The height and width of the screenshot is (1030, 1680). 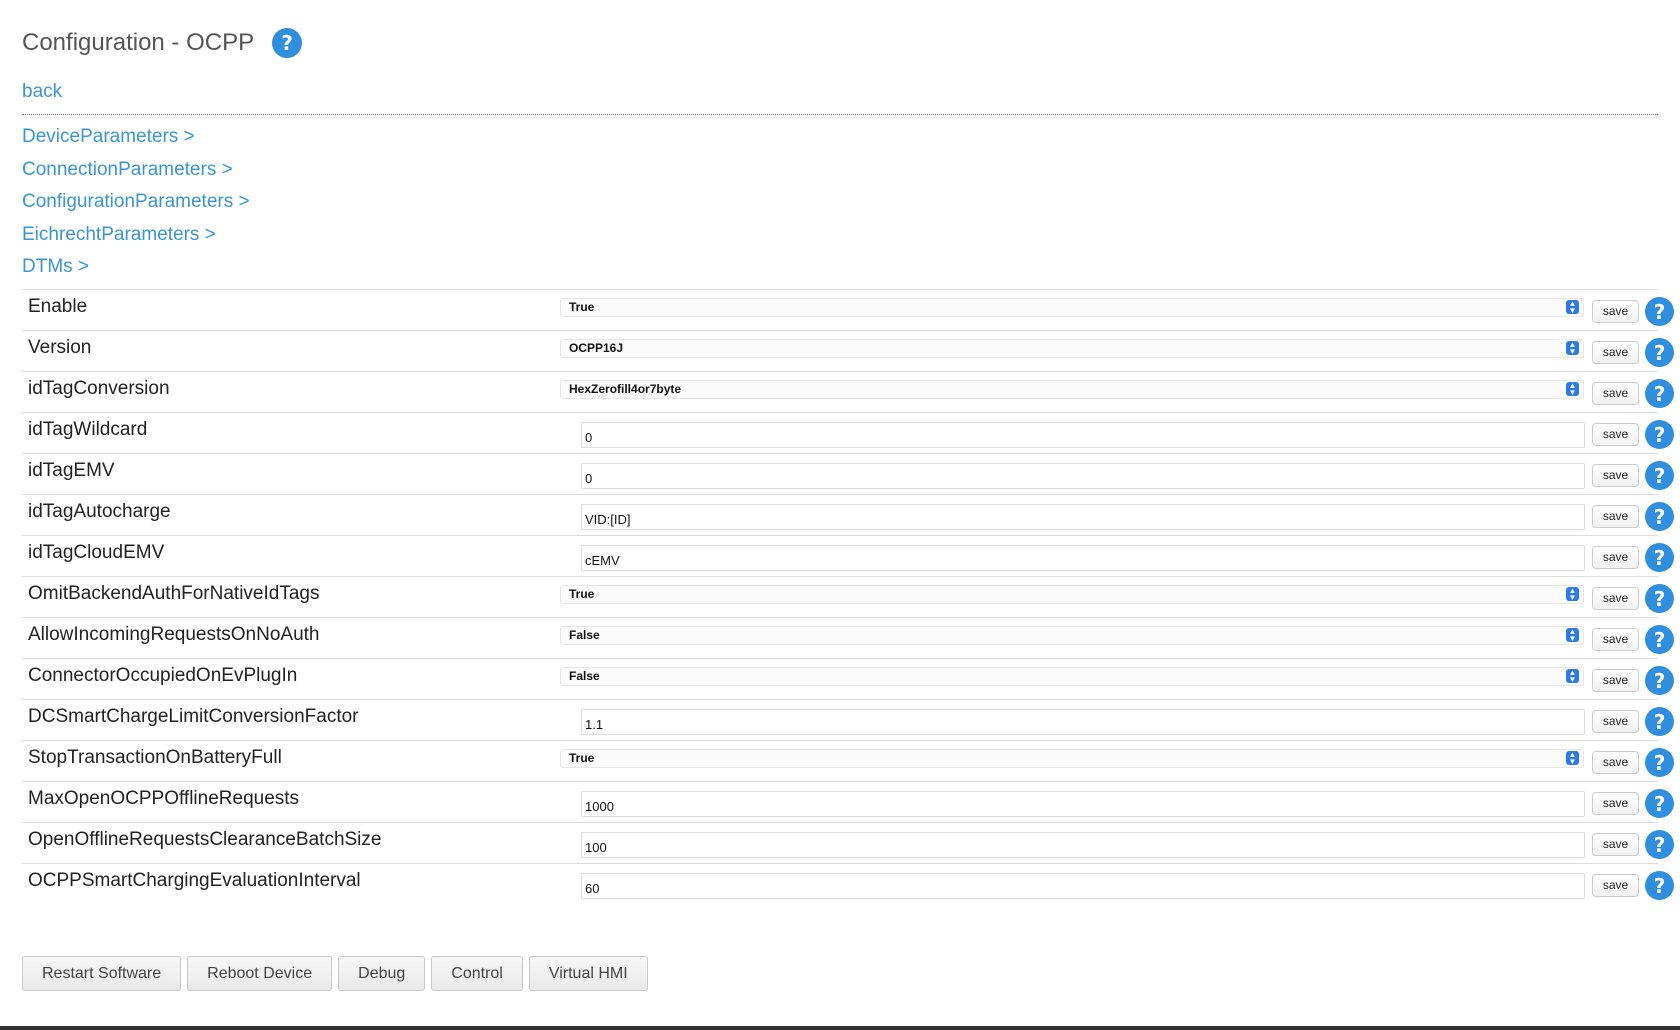 I want to click on param-label: idTagEMV, so click(x=71, y=470).